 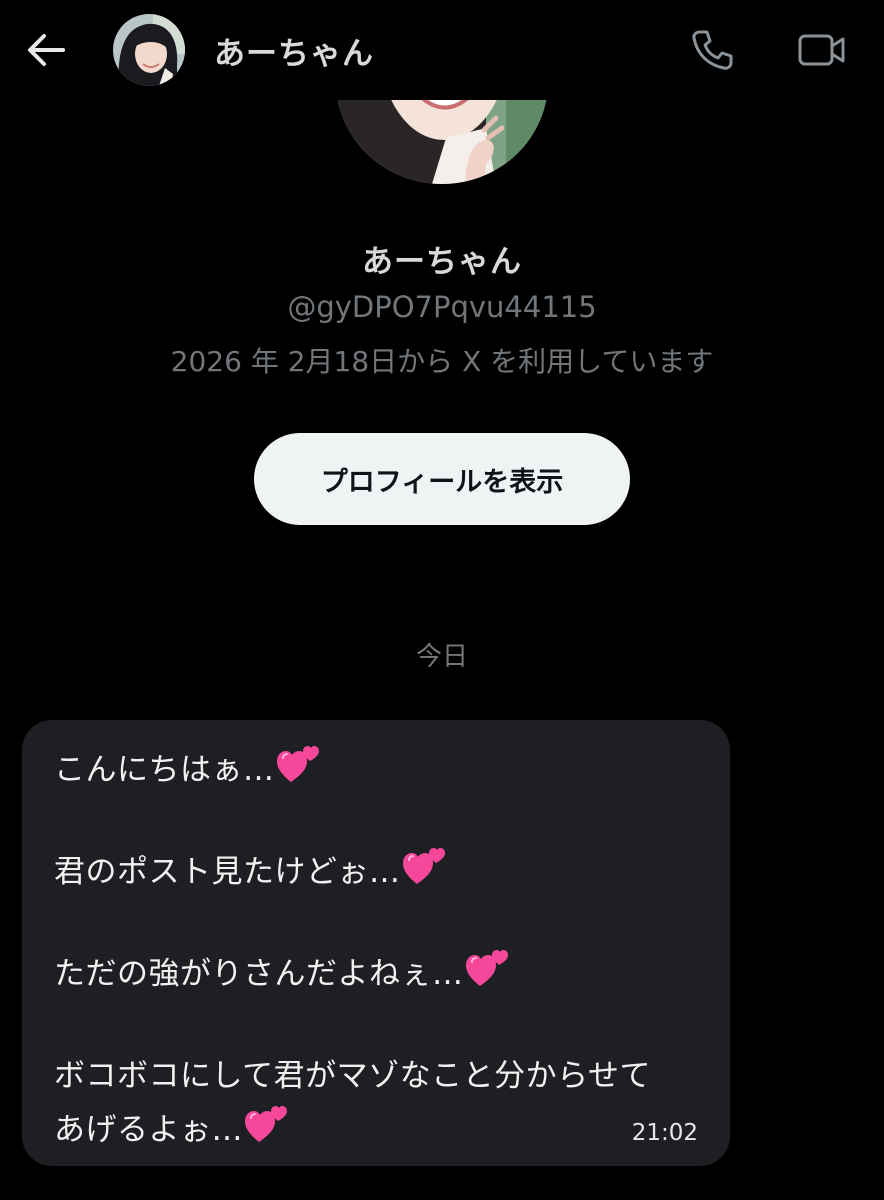 What do you see at coordinates (294, 50) in the screenshot?
I see `header-contact-name: あーちゃん` at bounding box center [294, 50].